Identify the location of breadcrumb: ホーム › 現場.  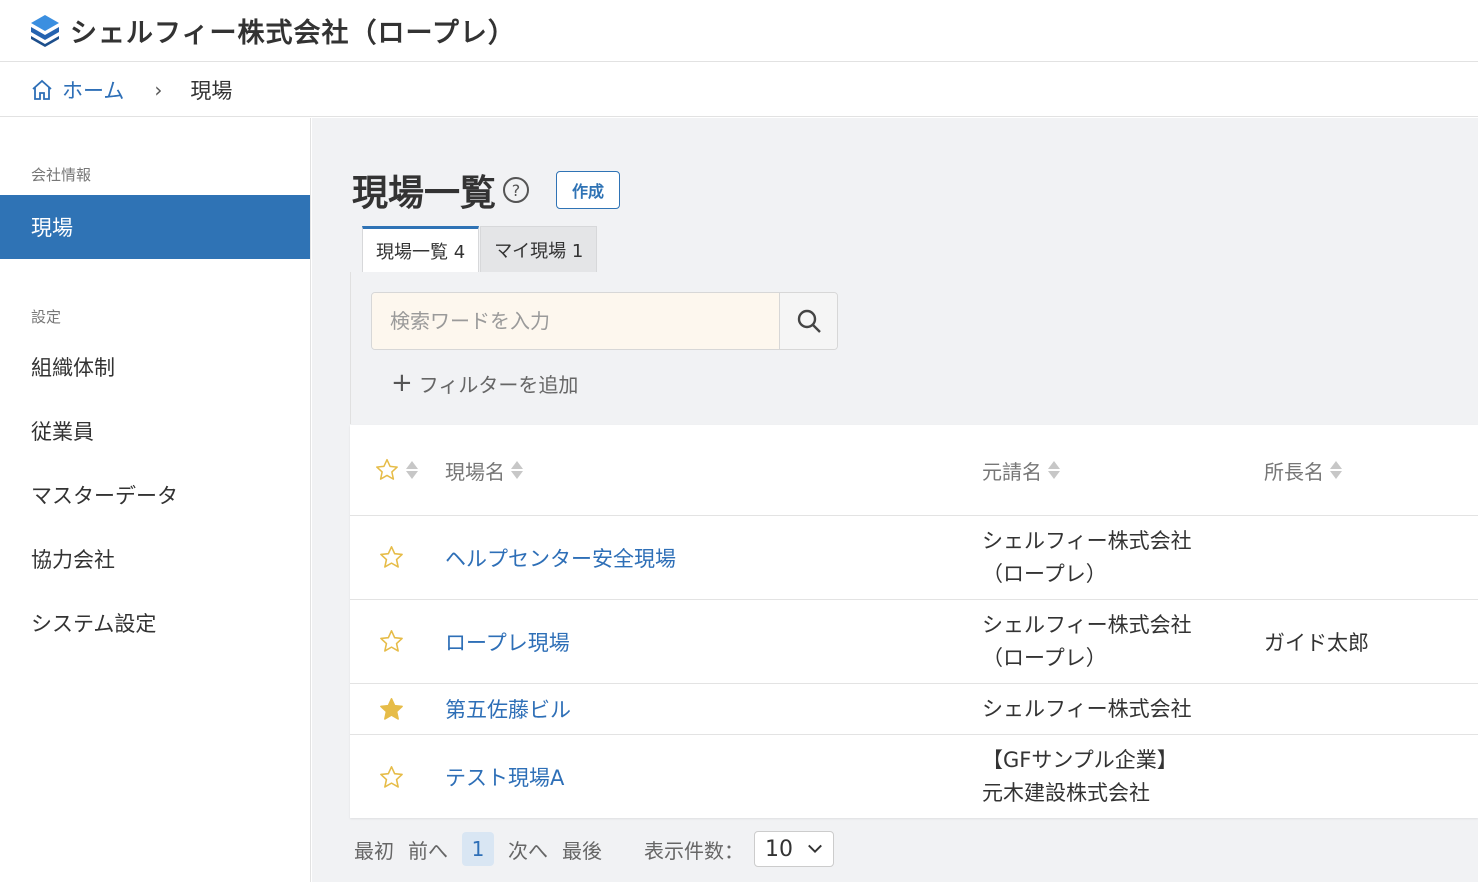
(739, 90).